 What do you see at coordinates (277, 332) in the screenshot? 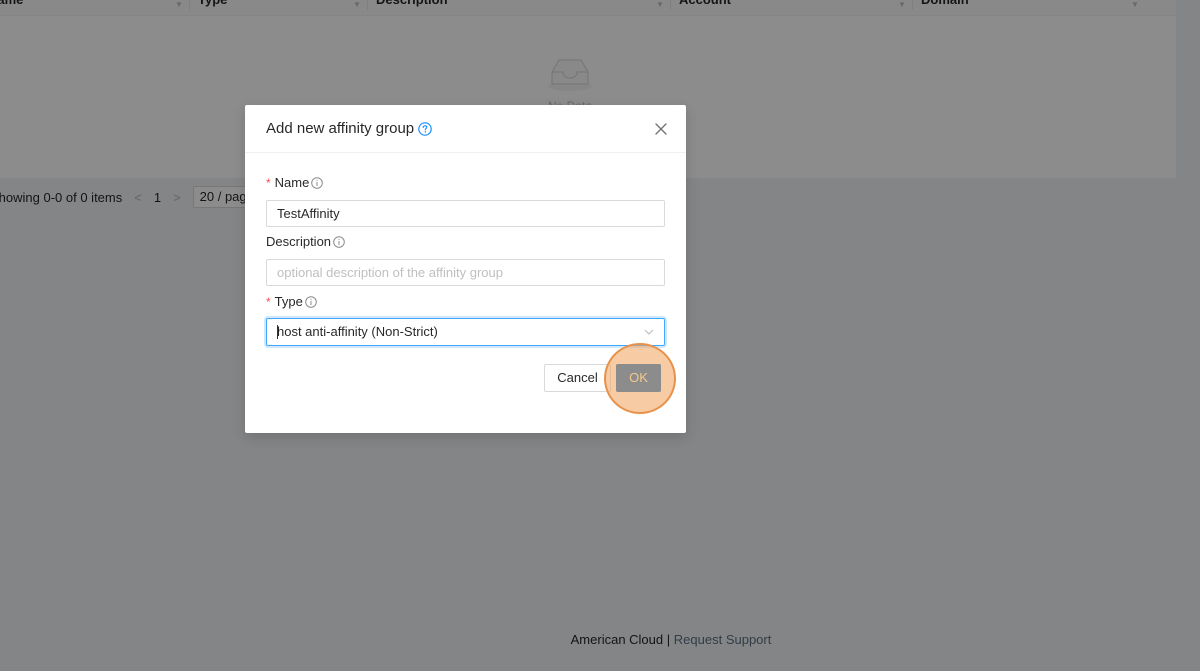
I see `text-cursor` at bounding box center [277, 332].